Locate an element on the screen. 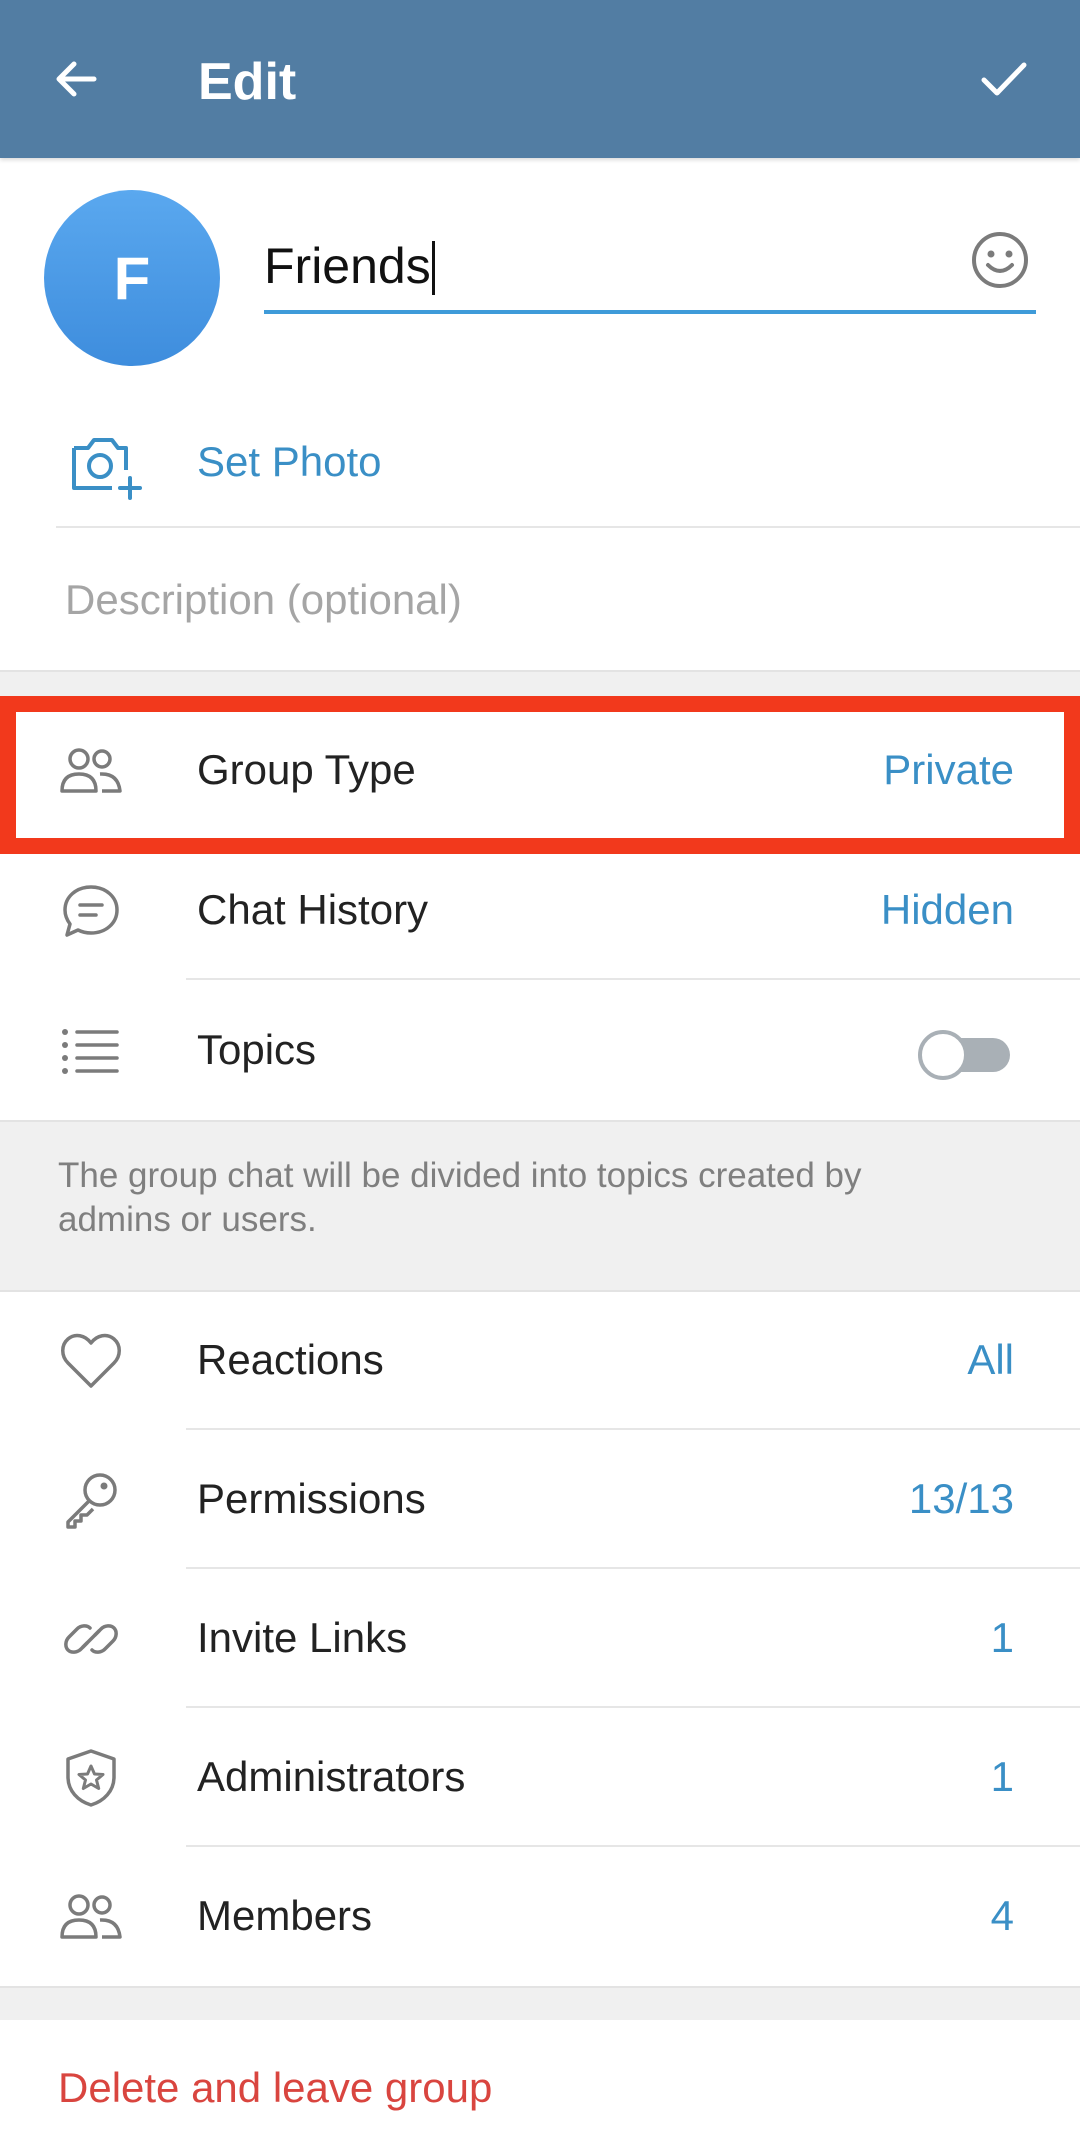 Image resolution: width=1080 pixels, height=2156 pixels. invite-links-label: Invite Links is located at coordinates (302, 1637).